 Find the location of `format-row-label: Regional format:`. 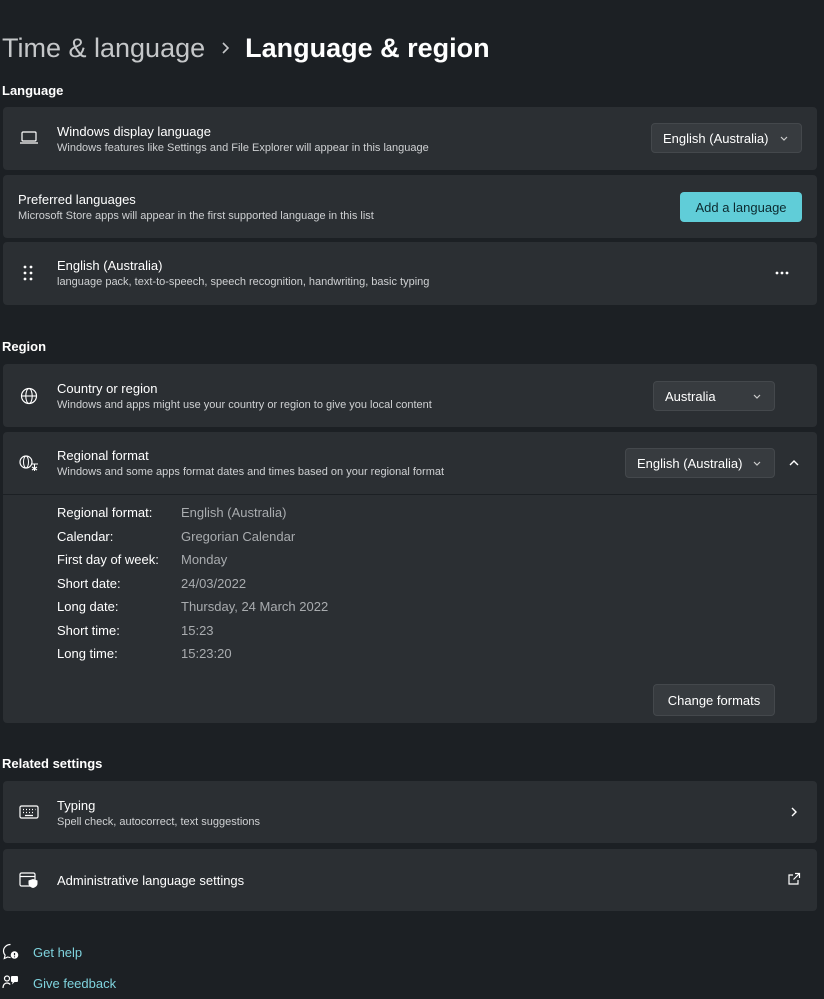

format-row-label: Regional format: is located at coordinates (105, 512).